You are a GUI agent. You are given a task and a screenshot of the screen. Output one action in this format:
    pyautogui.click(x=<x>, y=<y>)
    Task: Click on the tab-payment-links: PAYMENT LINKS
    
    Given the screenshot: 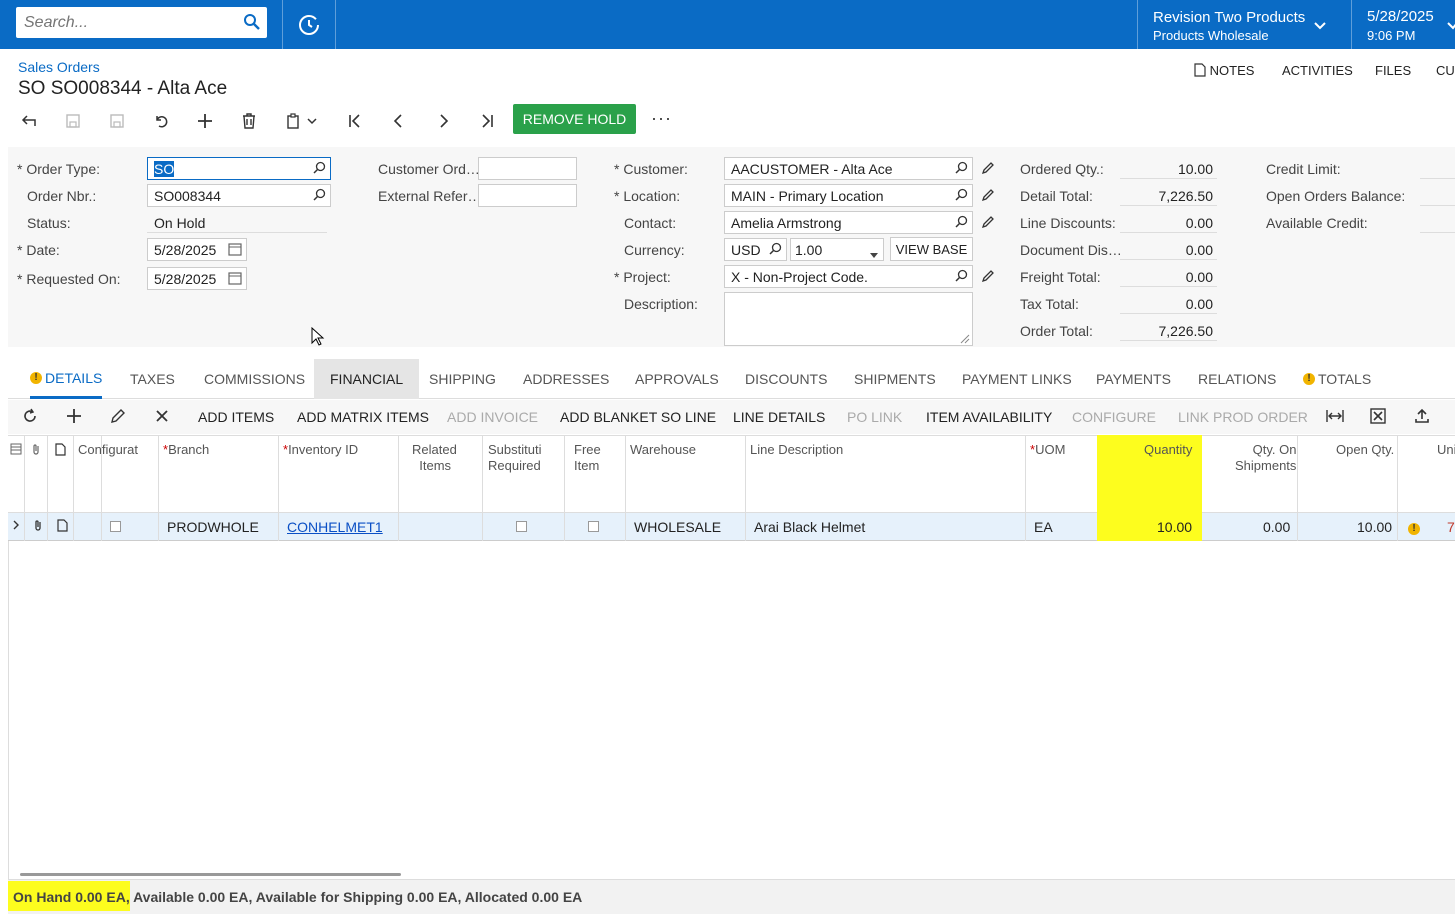 What is the action you would take?
    pyautogui.click(x=1017, y=379)
    